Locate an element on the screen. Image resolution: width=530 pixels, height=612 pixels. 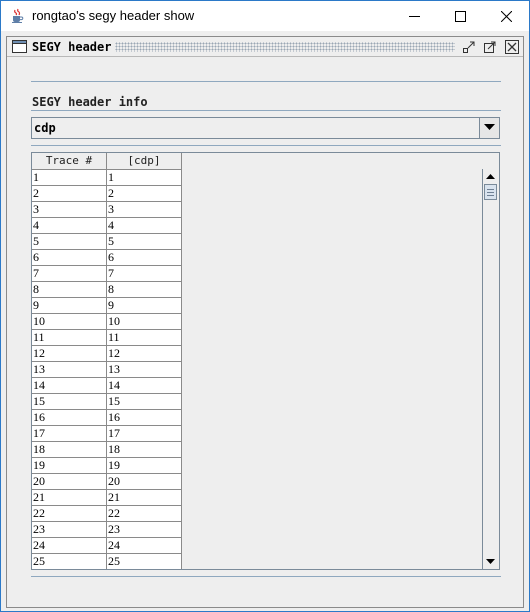
cell-cdp-value: 16 is located at coordinates (144, 418).